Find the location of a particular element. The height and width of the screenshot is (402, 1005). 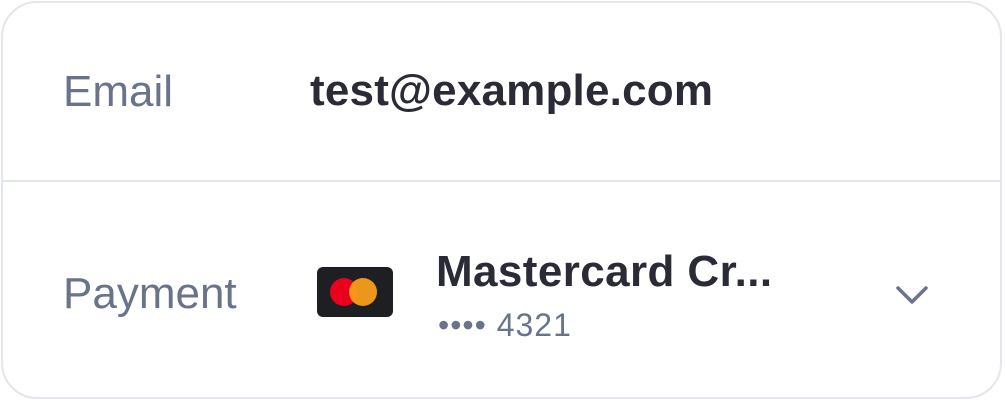

email-value: test@example.com is located at coordinates (512, 90).